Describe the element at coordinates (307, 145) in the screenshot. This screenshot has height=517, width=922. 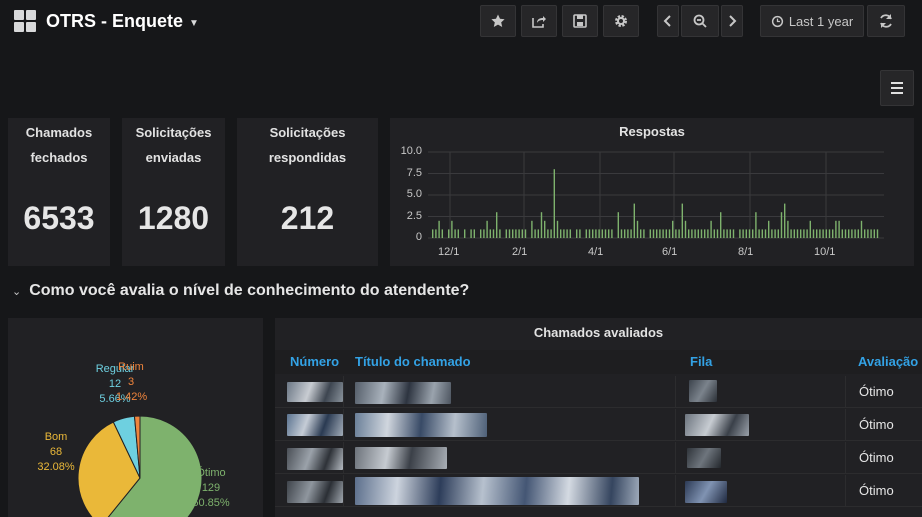
I see `stat-title: Solicitações respondidas` at that location.